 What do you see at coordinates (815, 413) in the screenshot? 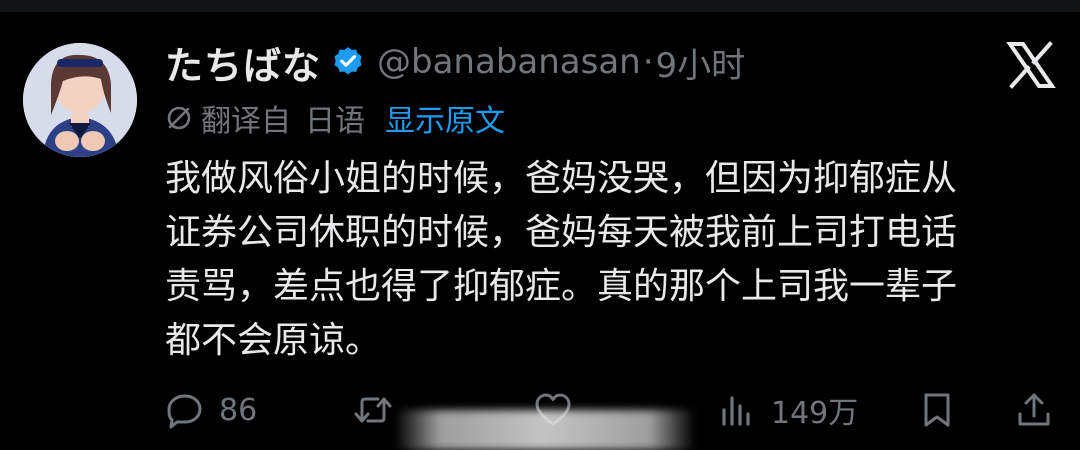
I see `view-count: 149万` at bounding box center [815, 413].